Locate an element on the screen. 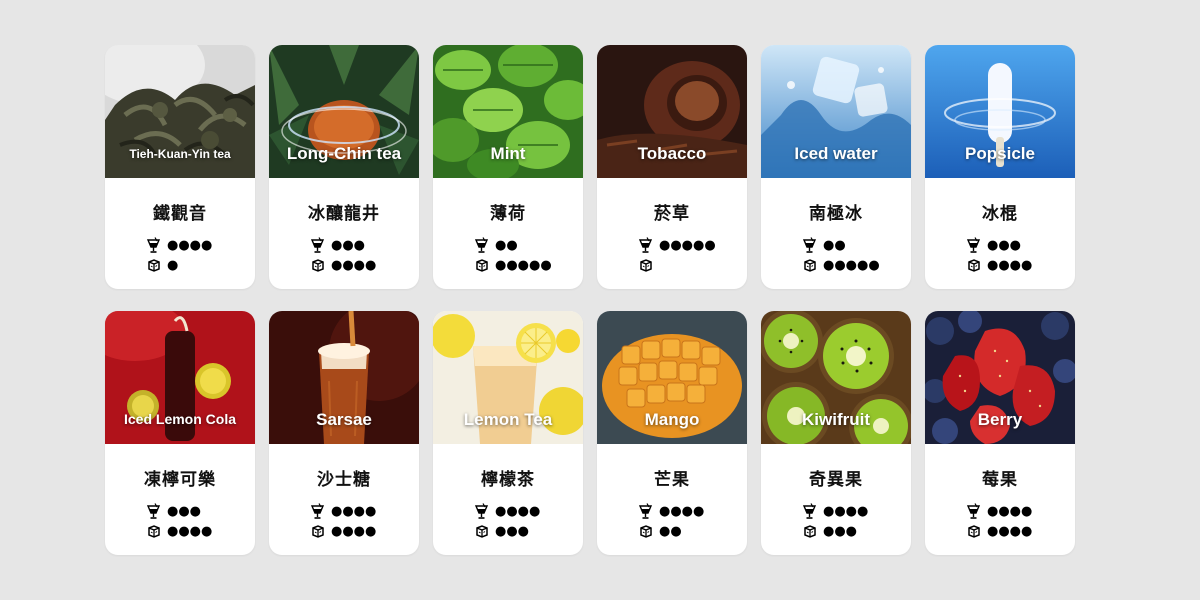  flavor-chinese-name: 沙士糖 is located at coordinates (344, 480).